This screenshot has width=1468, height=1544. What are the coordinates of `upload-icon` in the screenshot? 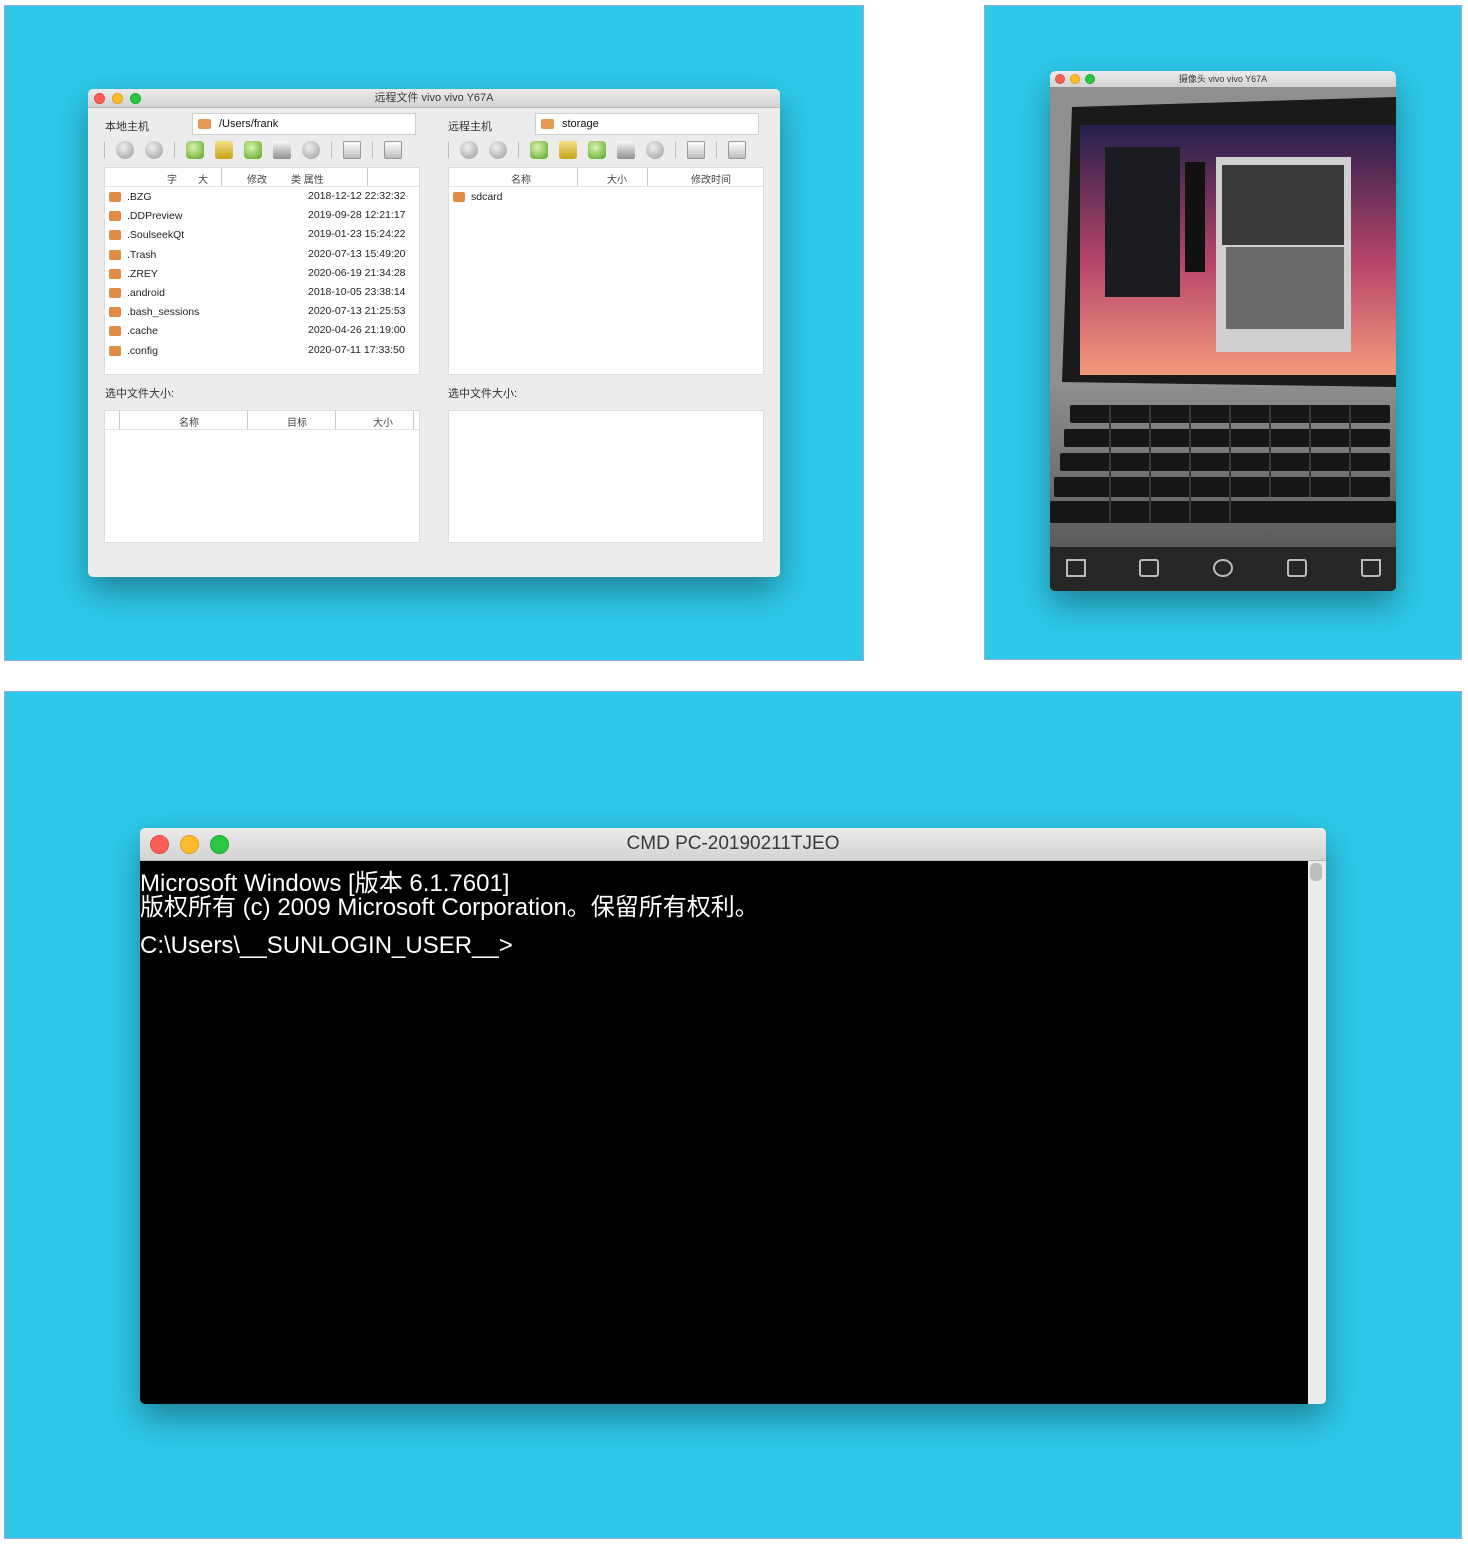 It's located at (352, 150).